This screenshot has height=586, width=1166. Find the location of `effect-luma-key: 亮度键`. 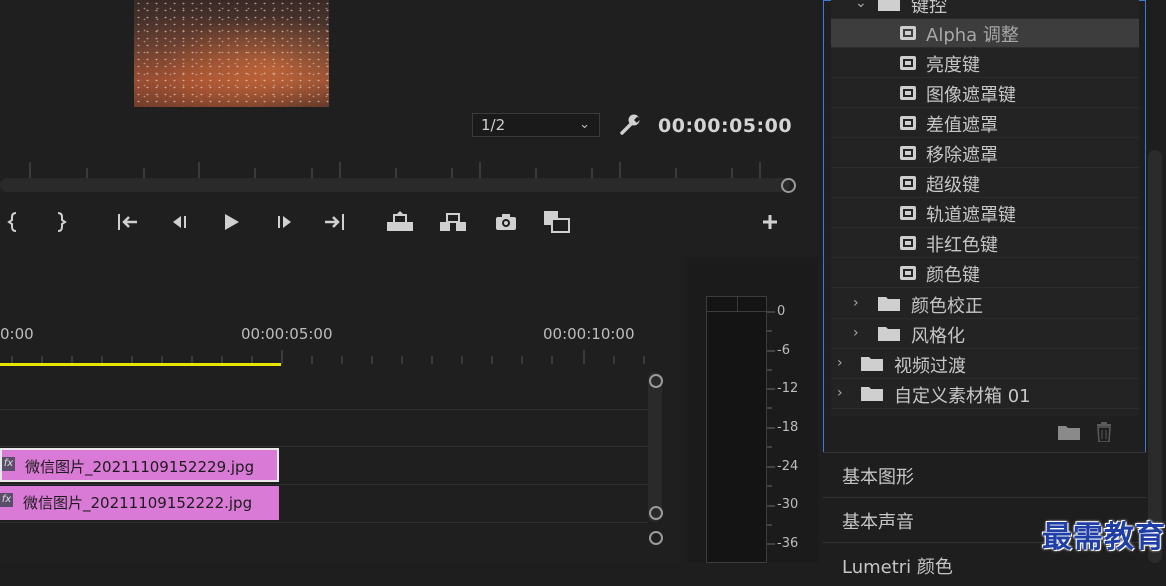

effect-luma-key: 亮度键 is located at coordinates (985, 63).